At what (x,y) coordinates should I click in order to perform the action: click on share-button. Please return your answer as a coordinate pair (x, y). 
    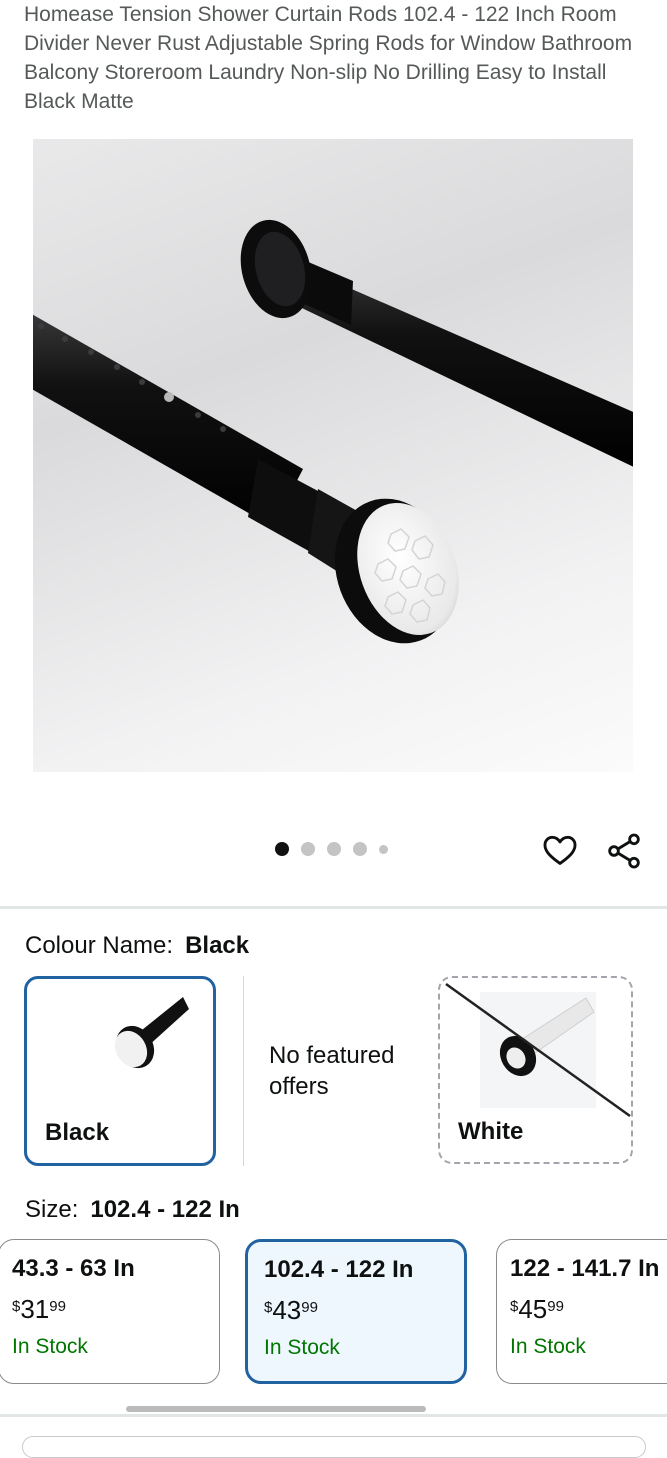
    Looking at the image, I should click on (624, 851).